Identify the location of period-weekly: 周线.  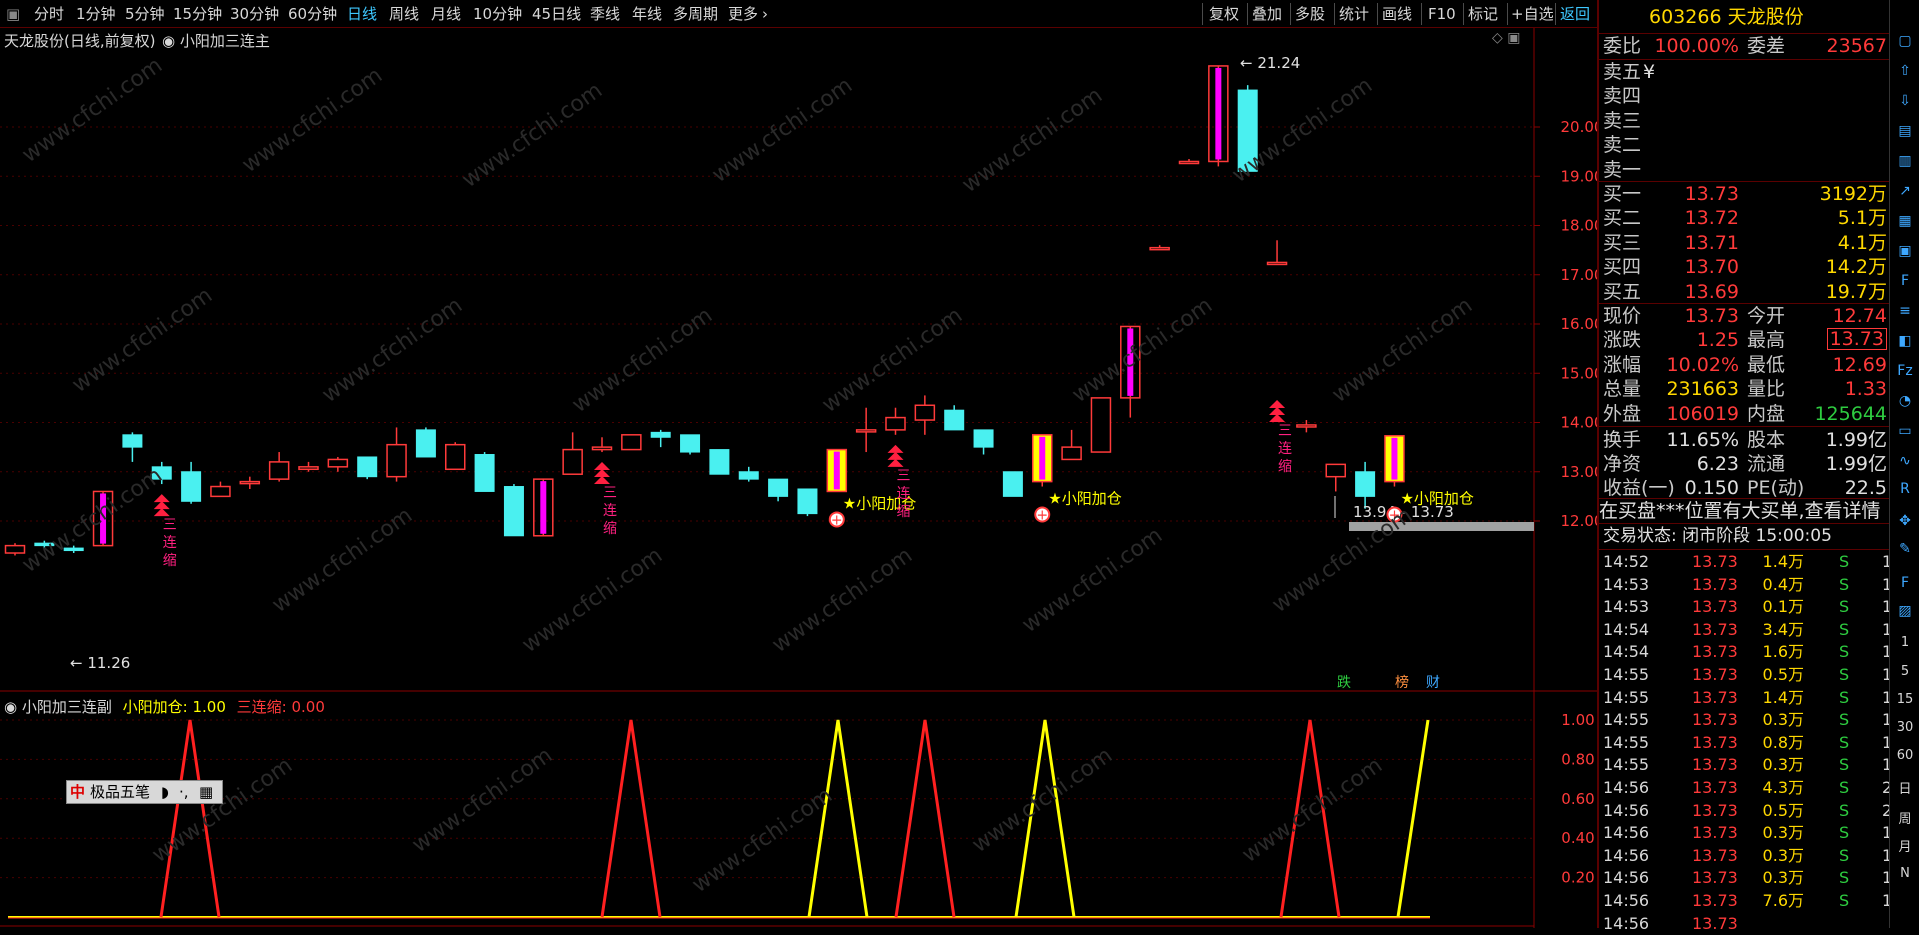
(404, 14).